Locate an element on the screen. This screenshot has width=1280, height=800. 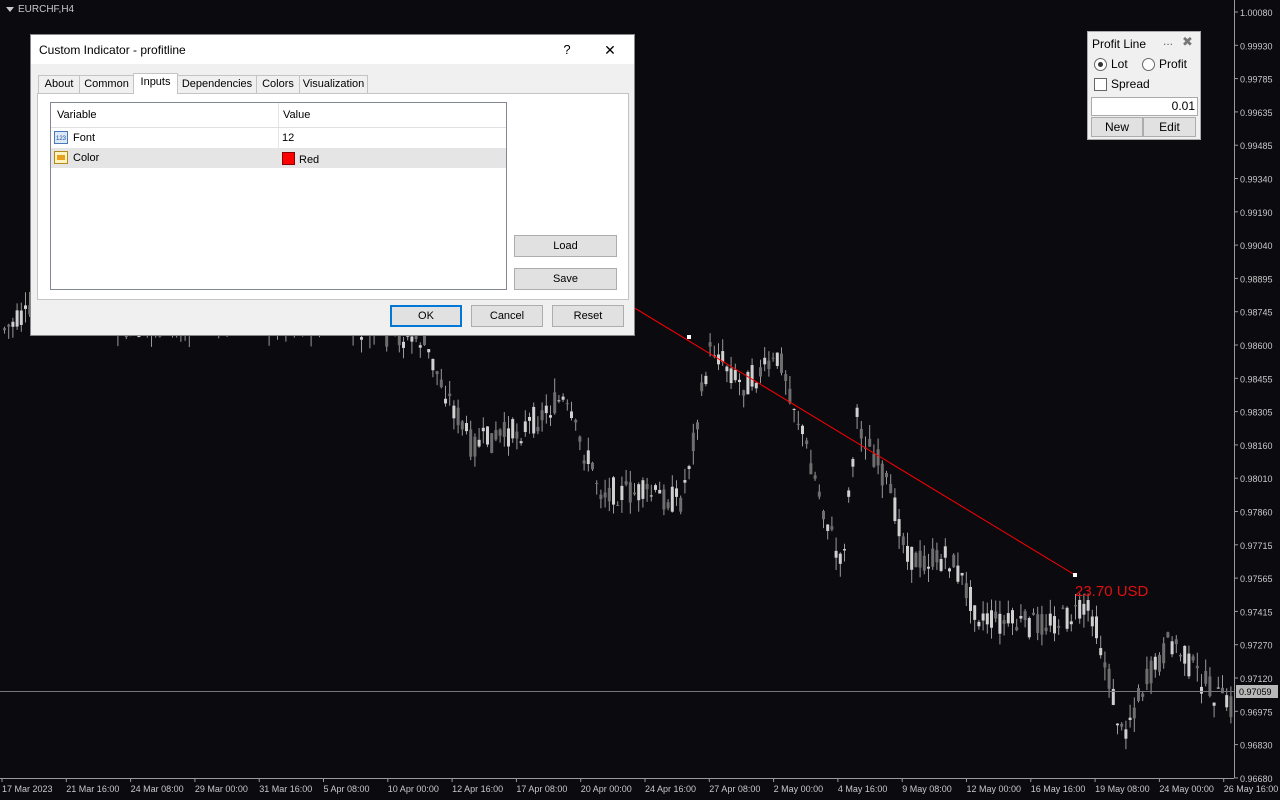
cancel-button: Cancel is located at coordinates (507, 316).